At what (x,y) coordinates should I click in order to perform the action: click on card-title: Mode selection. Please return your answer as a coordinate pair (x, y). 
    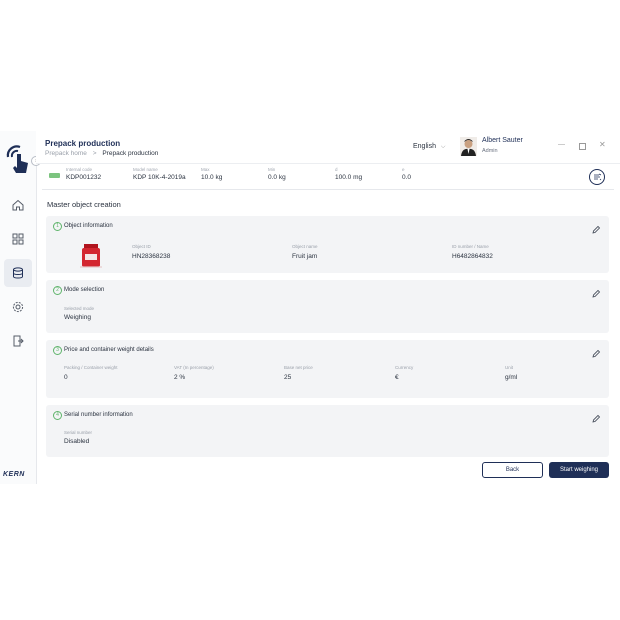
    Looking at the image, I should click on (84, 290).